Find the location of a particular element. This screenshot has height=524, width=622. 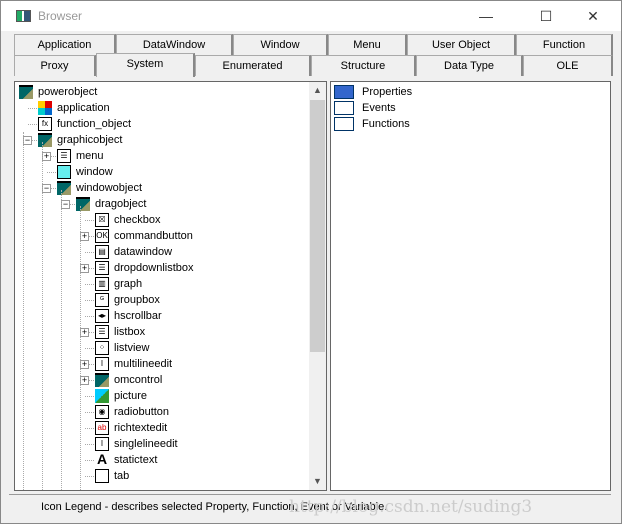

tree-item: ⁘ listview is located at coordinates (160, 348).